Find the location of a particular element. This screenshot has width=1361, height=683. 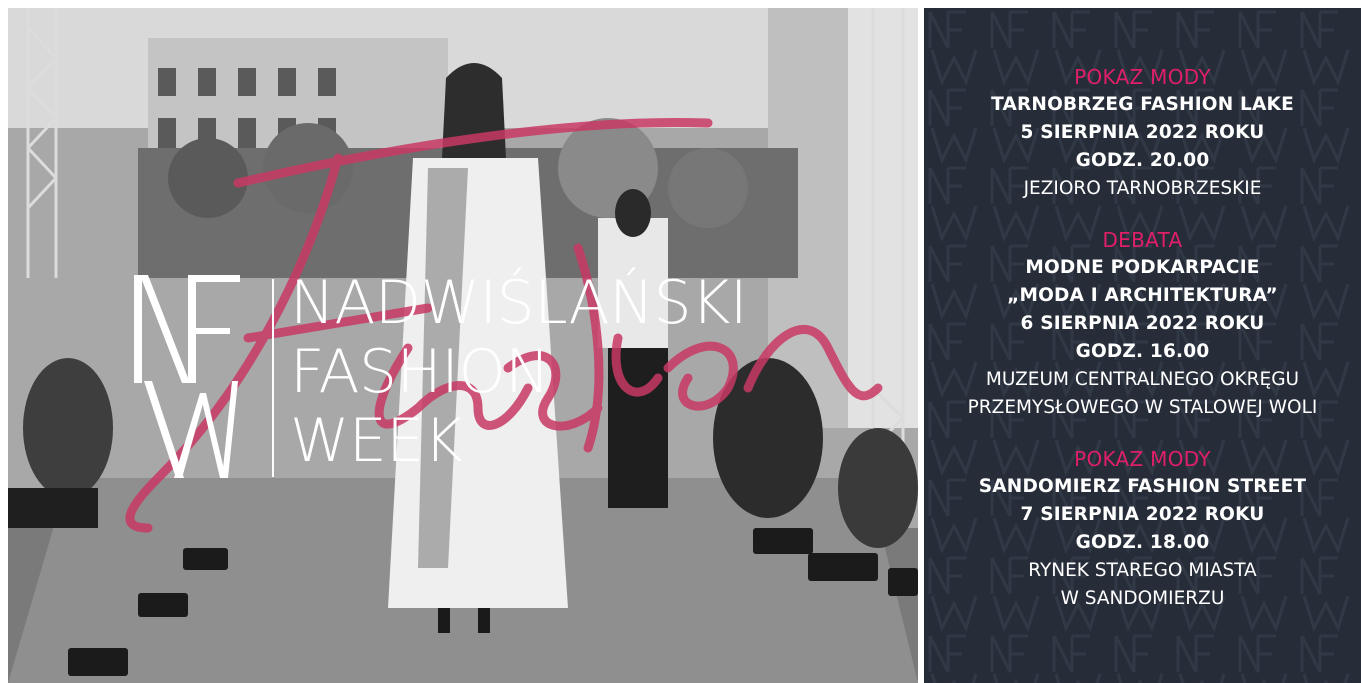

brand-line-1: NADWIŚLAŃSKI is located at coordinates (519, 303).